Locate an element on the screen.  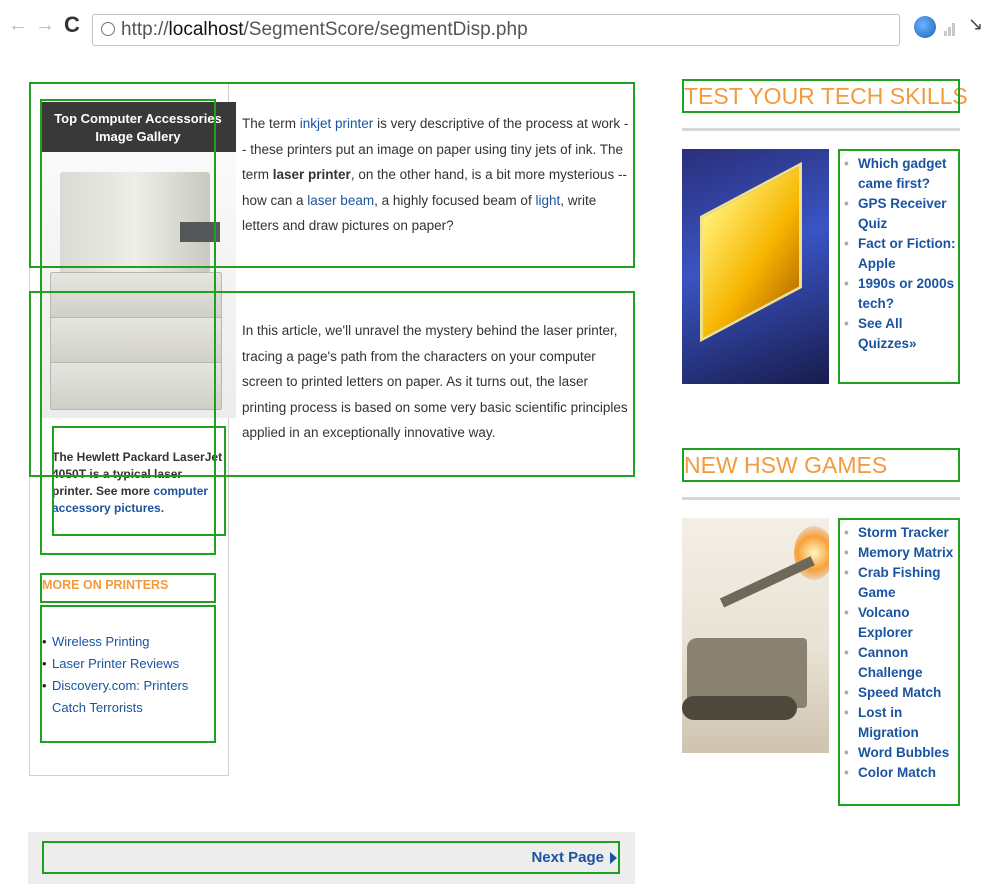
quiz-image is located at coordinates (755, 266).